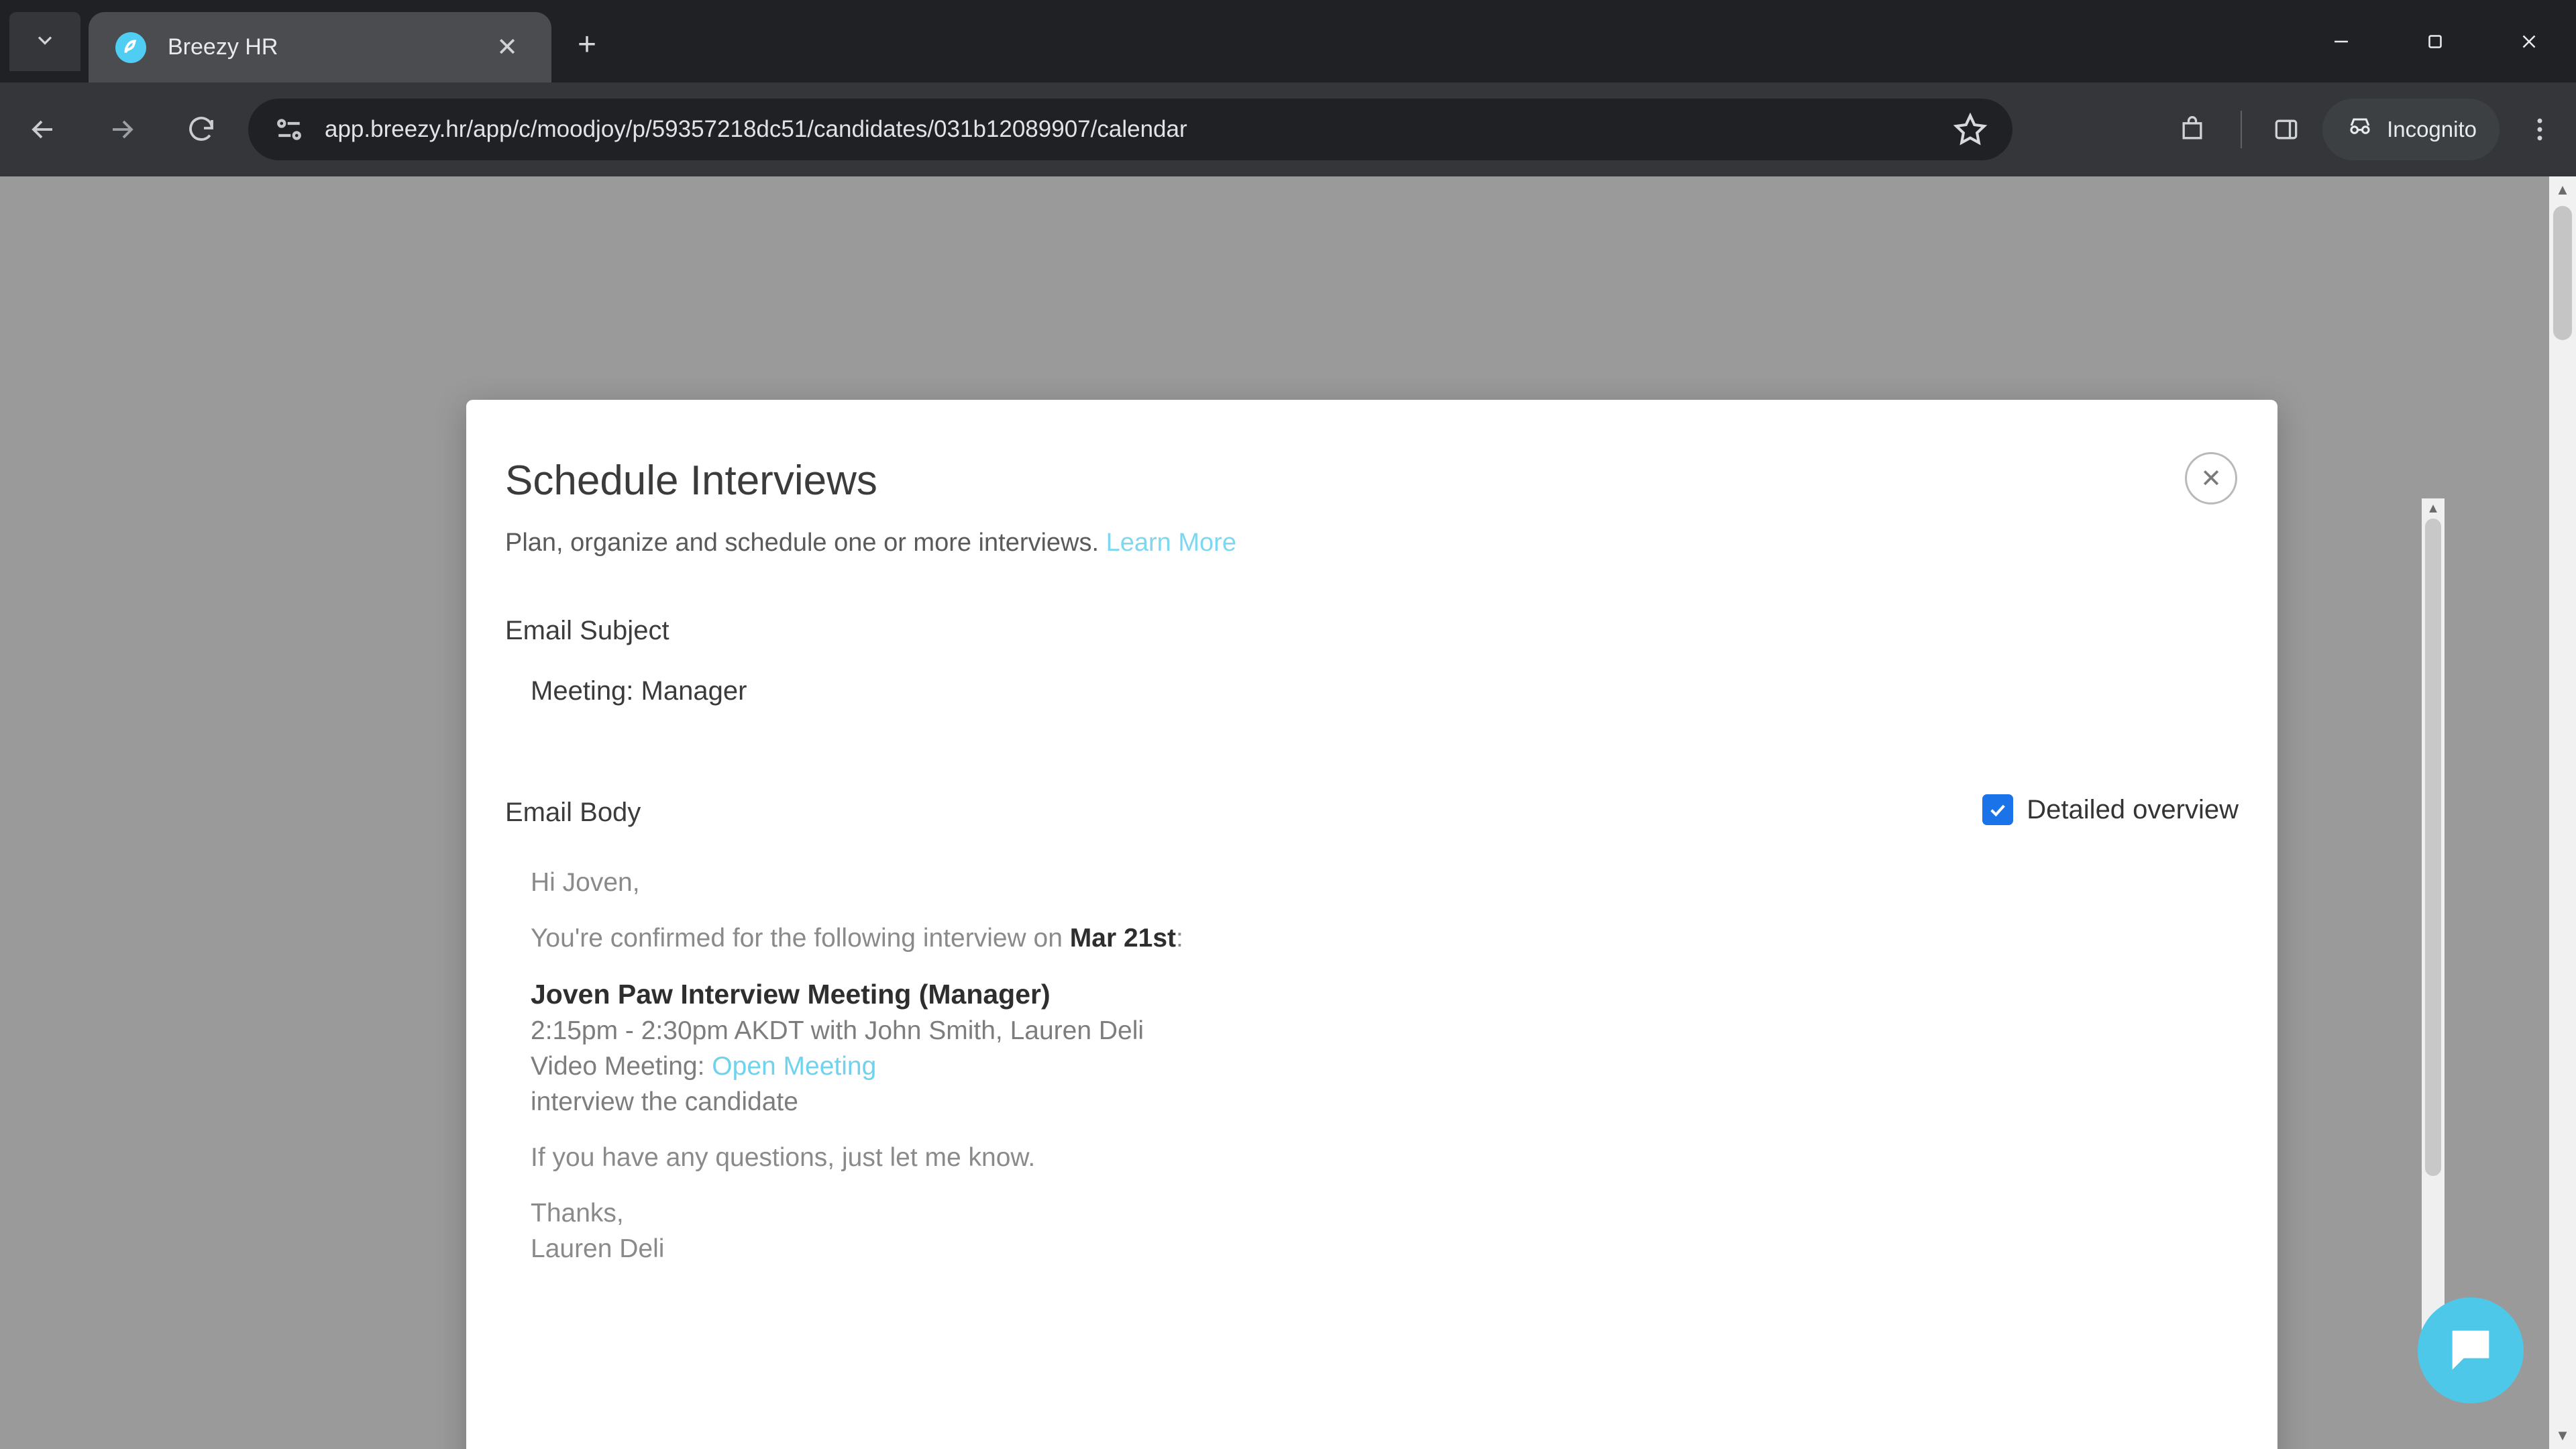 This screenshot has width=2576, height=1449. What do you see at coordinates (587, 630) in the screenshot?
I see `email-subject-label: Email Subject` at bounding box center [587, 630].